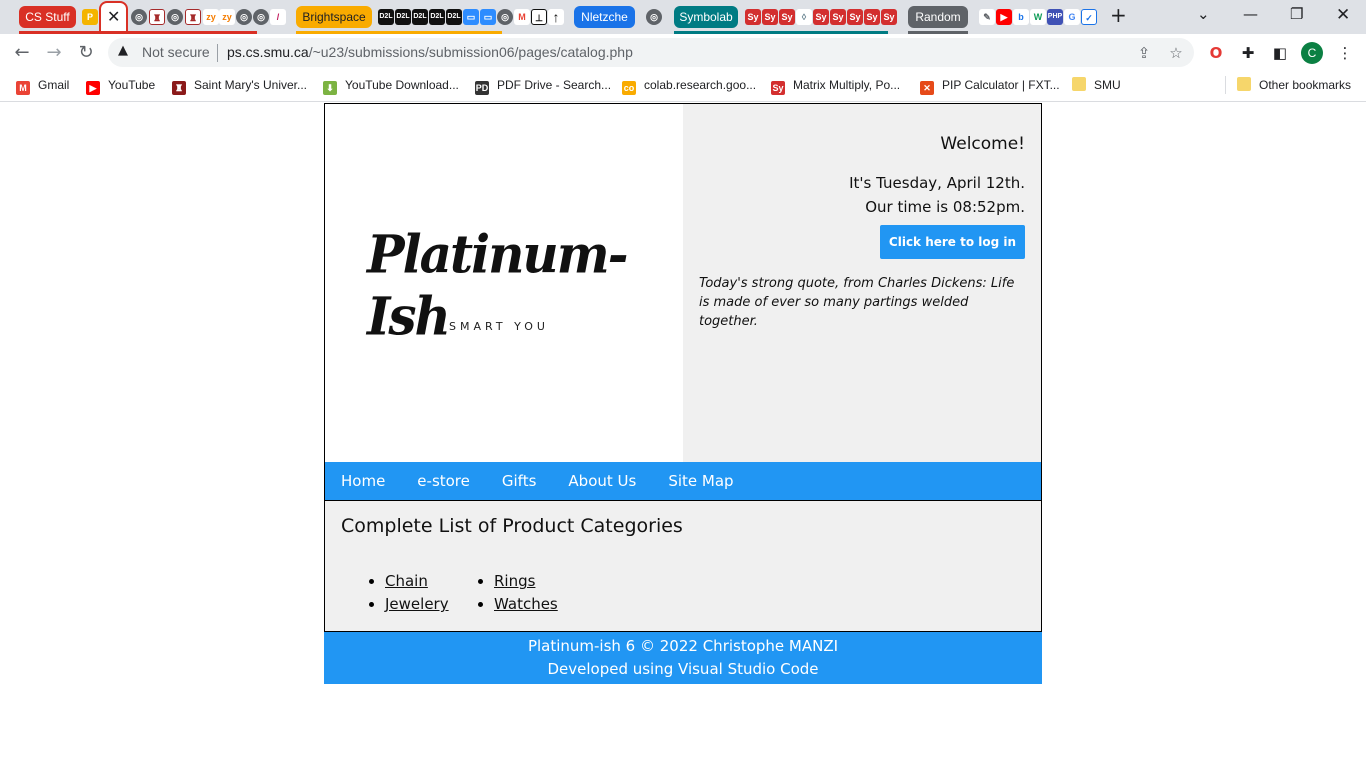 Image resolution: width=1366 pixels, height=768 pixels. What do you see at coordinates (1089, 17) in the screenshot?
I see `checkbox-icon: ✓` at bounding box center [1089, 17].